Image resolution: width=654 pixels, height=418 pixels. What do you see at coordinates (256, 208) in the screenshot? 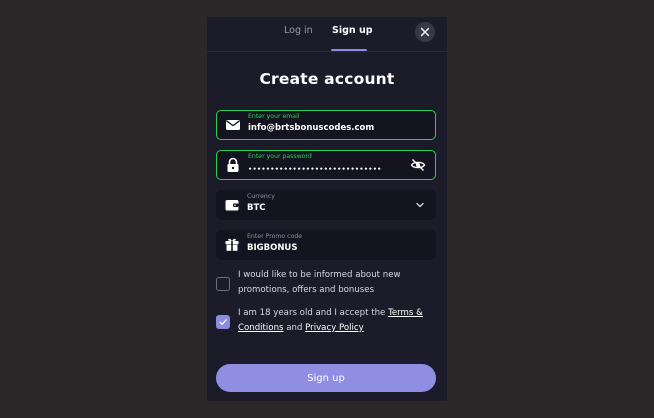
I see `currency-value: BTC` at bounding box center [256, 208].